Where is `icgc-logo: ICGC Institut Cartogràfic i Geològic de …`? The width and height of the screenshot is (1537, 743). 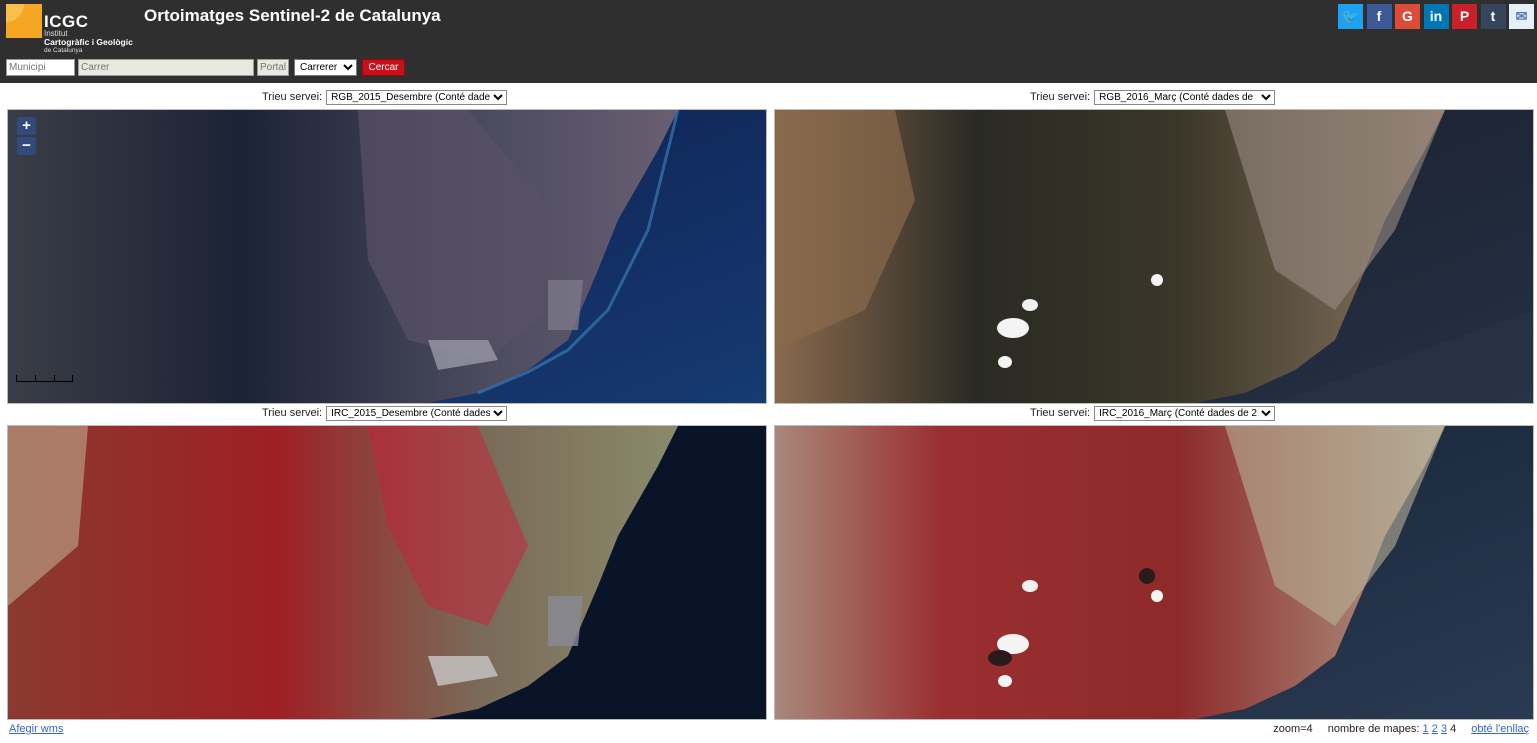
icgc-logo: ICGC Institut Cartogràfic i Geològic de … is located at coordinates (72, 29).